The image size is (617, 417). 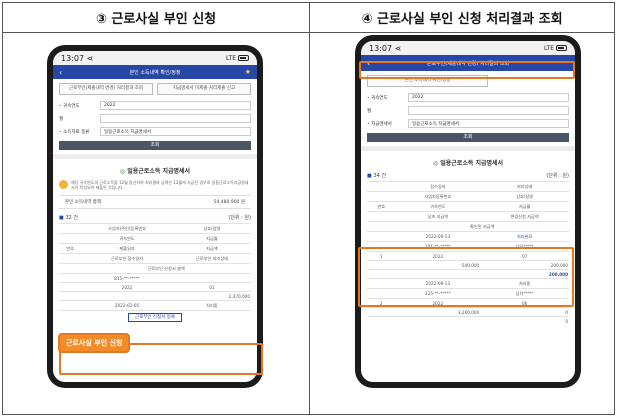 What do you see at coordinates (155, 202) in the screenshot?
I see `total-row: 본인 소득내역 총액 54,480,900 원` at bounding box center [155, 202].